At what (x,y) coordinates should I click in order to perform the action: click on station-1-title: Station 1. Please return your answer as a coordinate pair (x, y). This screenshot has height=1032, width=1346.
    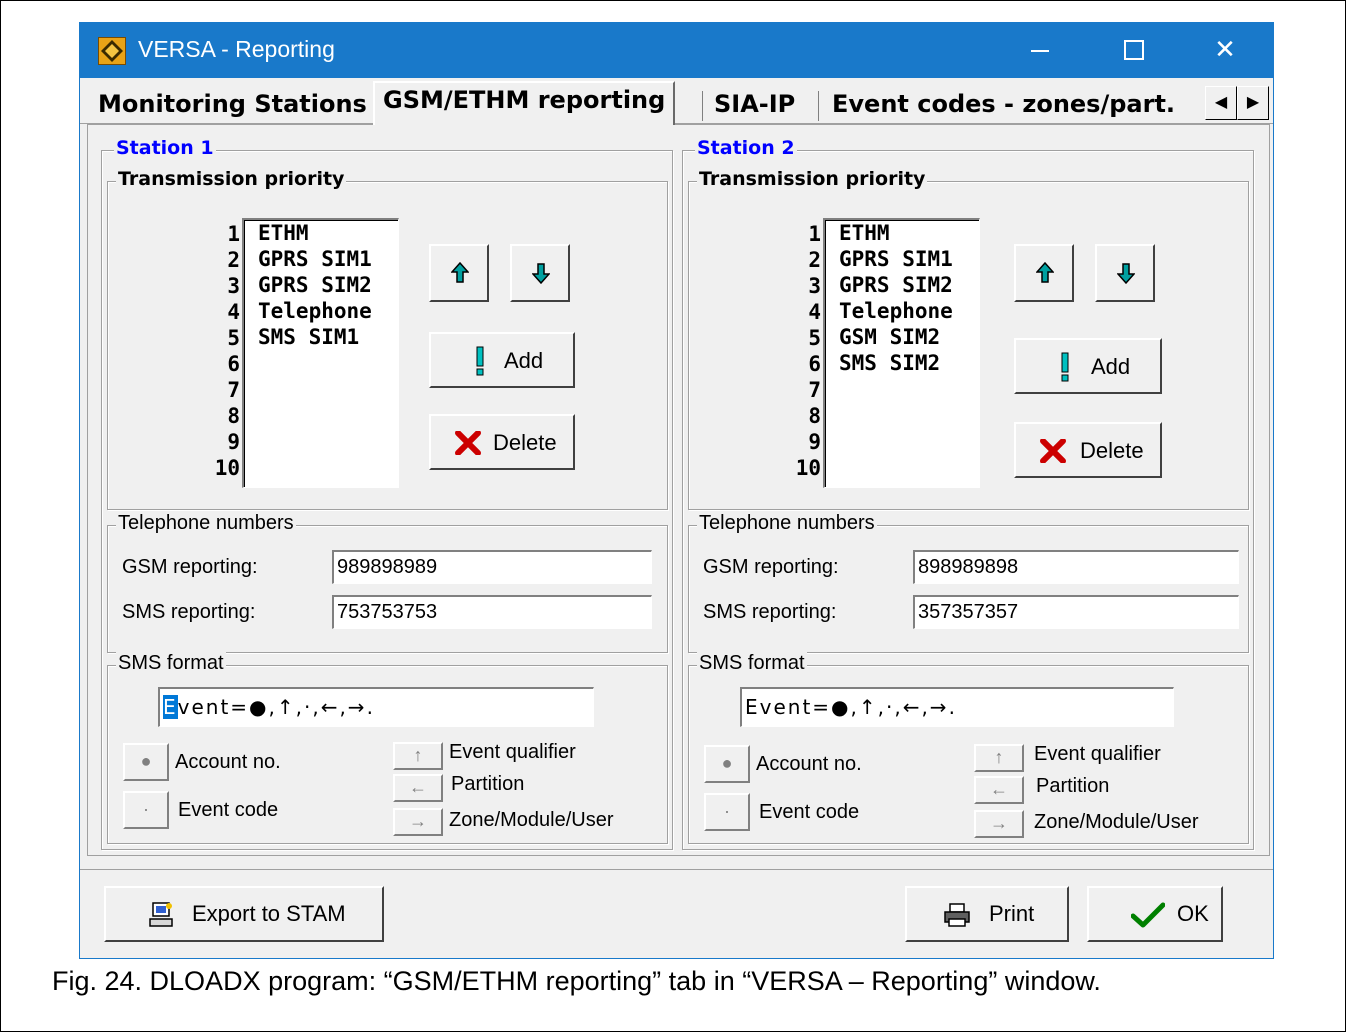
    Looking at the image, I should click on (165, 148).